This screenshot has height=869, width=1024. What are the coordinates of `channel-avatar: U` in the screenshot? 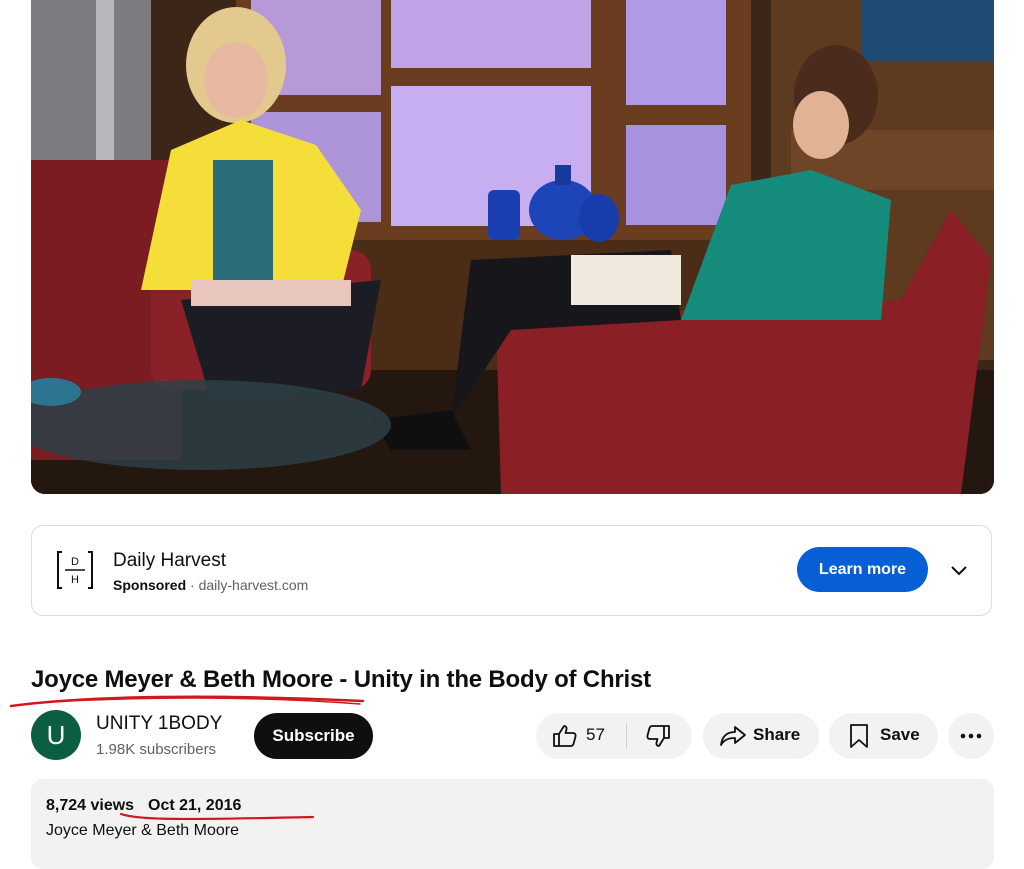 It's located at (56, 735).